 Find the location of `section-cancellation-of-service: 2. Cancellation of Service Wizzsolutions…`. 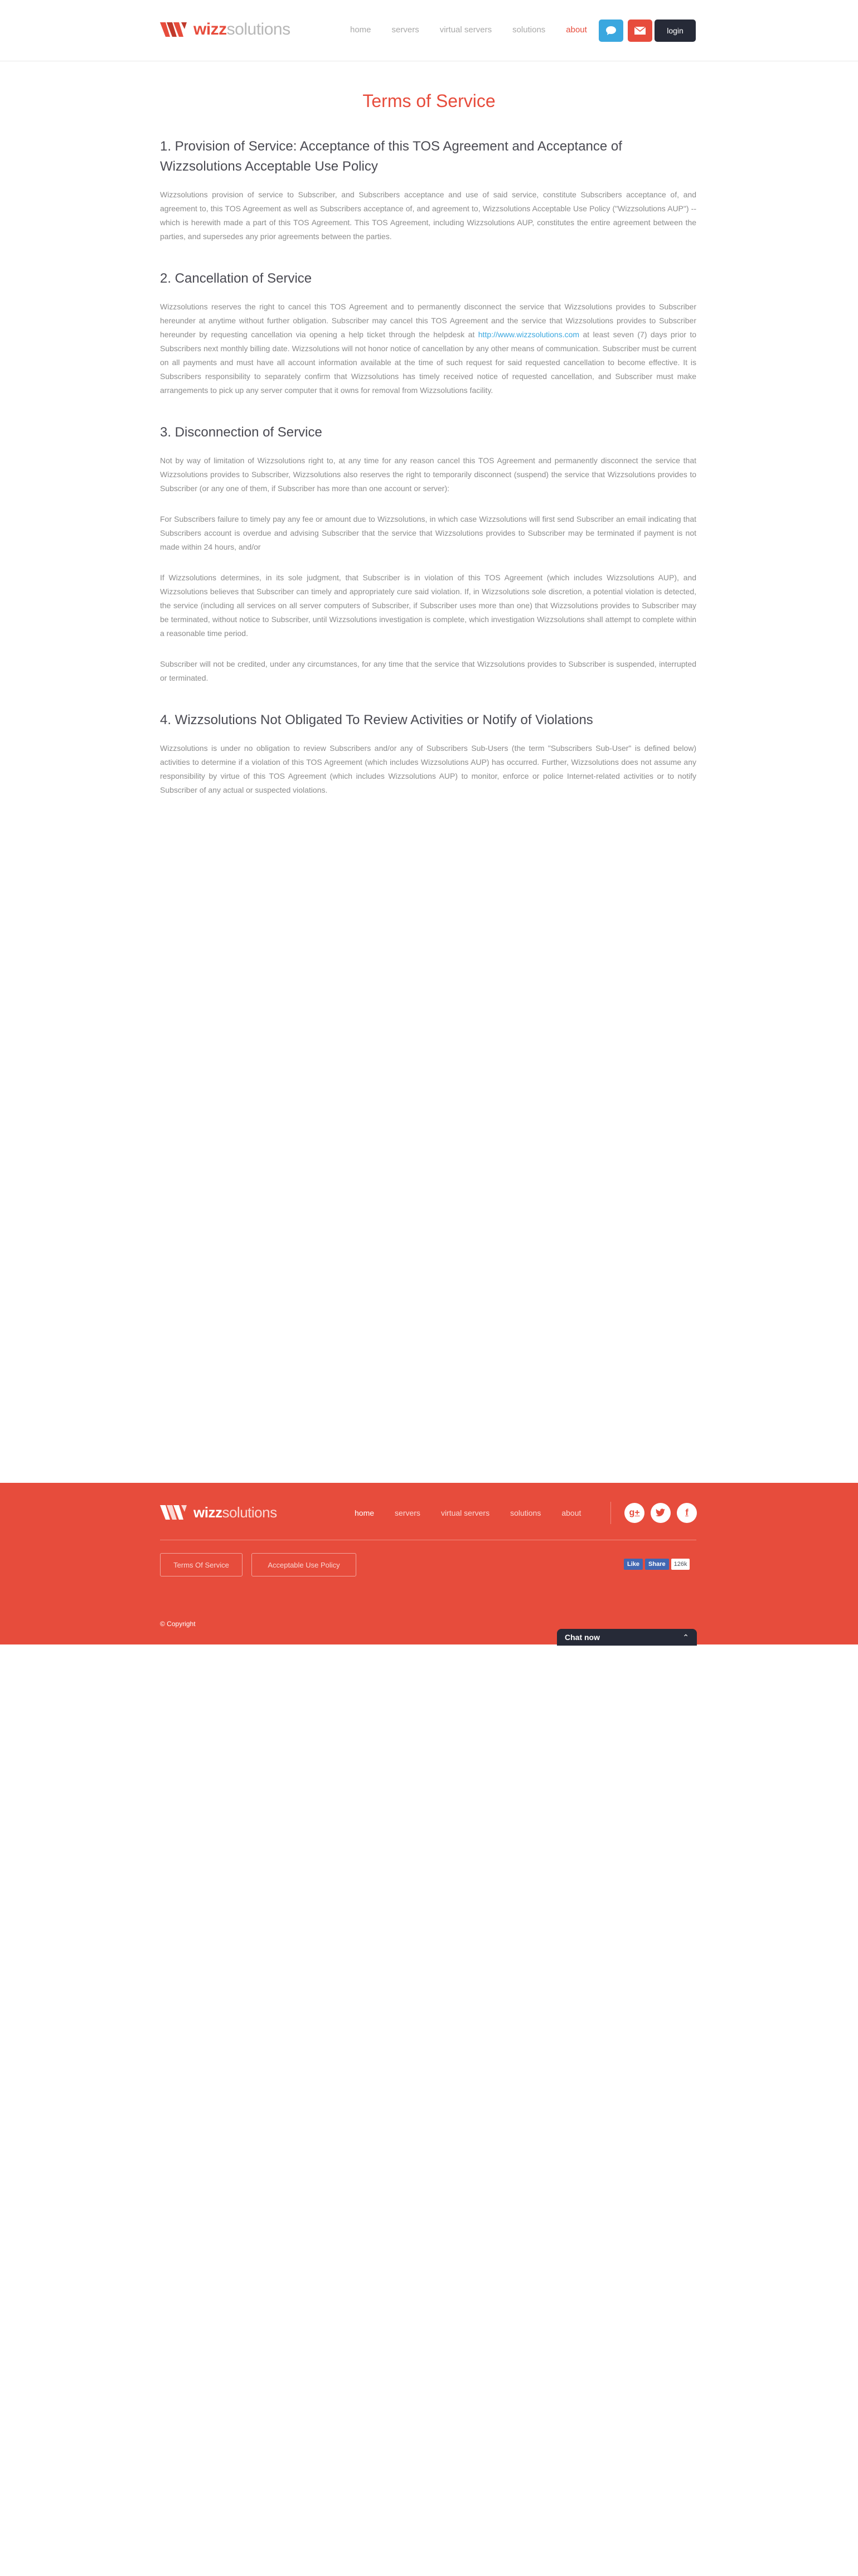

section-cancellation-of-service: 2. Cancellation of Service Wizzsolutions… is located at coordinates (428, 333).